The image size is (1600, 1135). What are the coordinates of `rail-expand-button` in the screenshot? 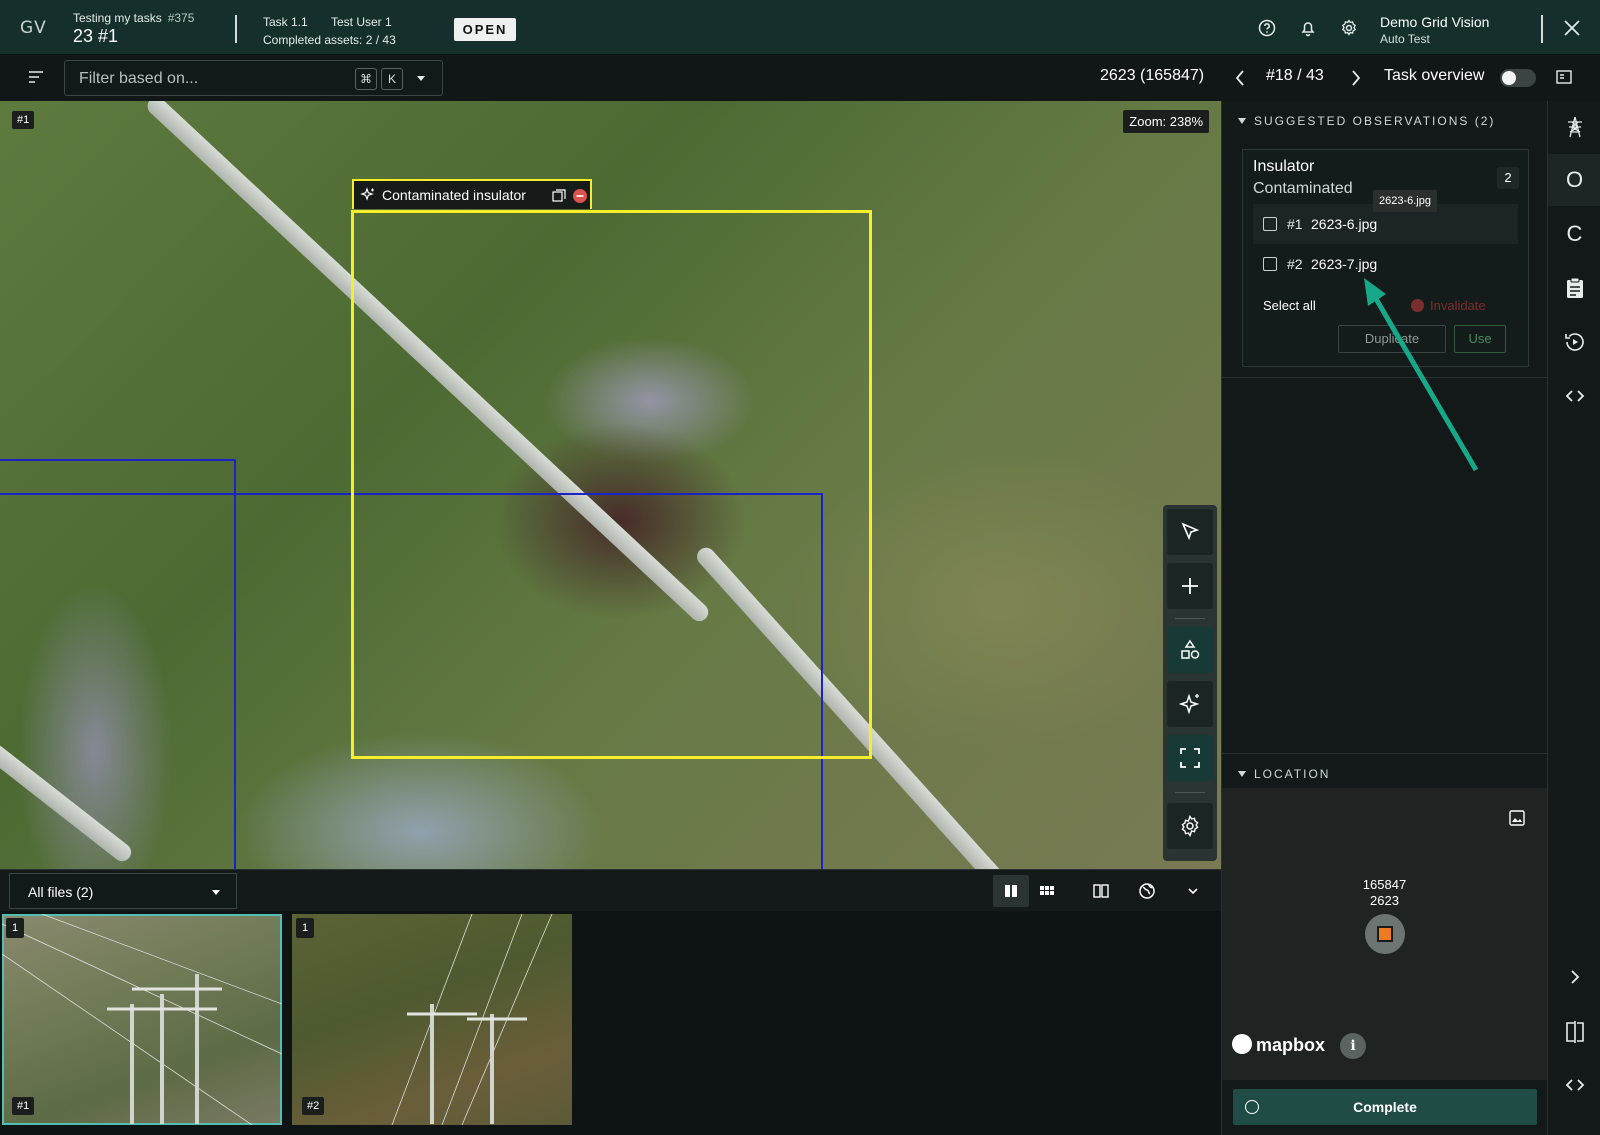 It's located at (1574, 977).